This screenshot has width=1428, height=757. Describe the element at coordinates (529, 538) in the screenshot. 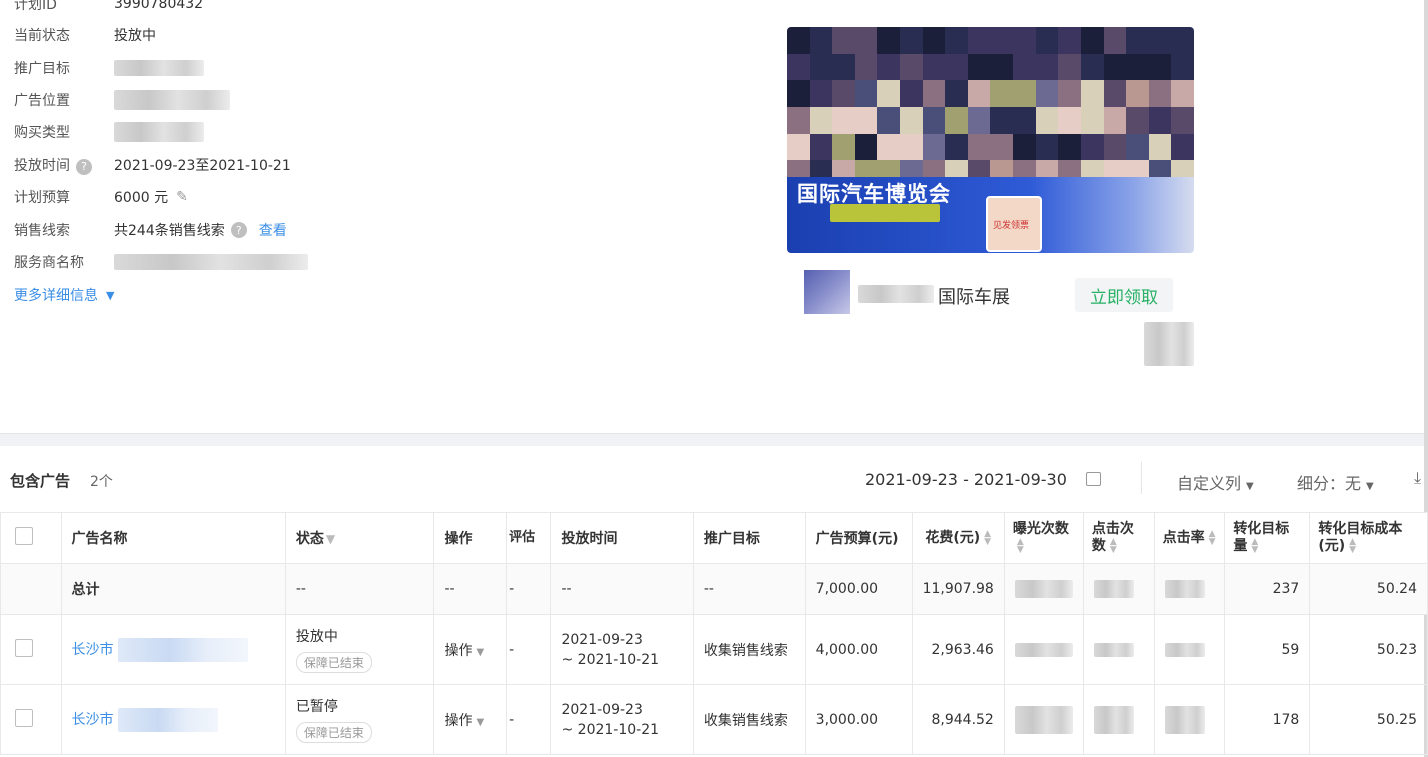

I see `col-eval: 评估` at that location.